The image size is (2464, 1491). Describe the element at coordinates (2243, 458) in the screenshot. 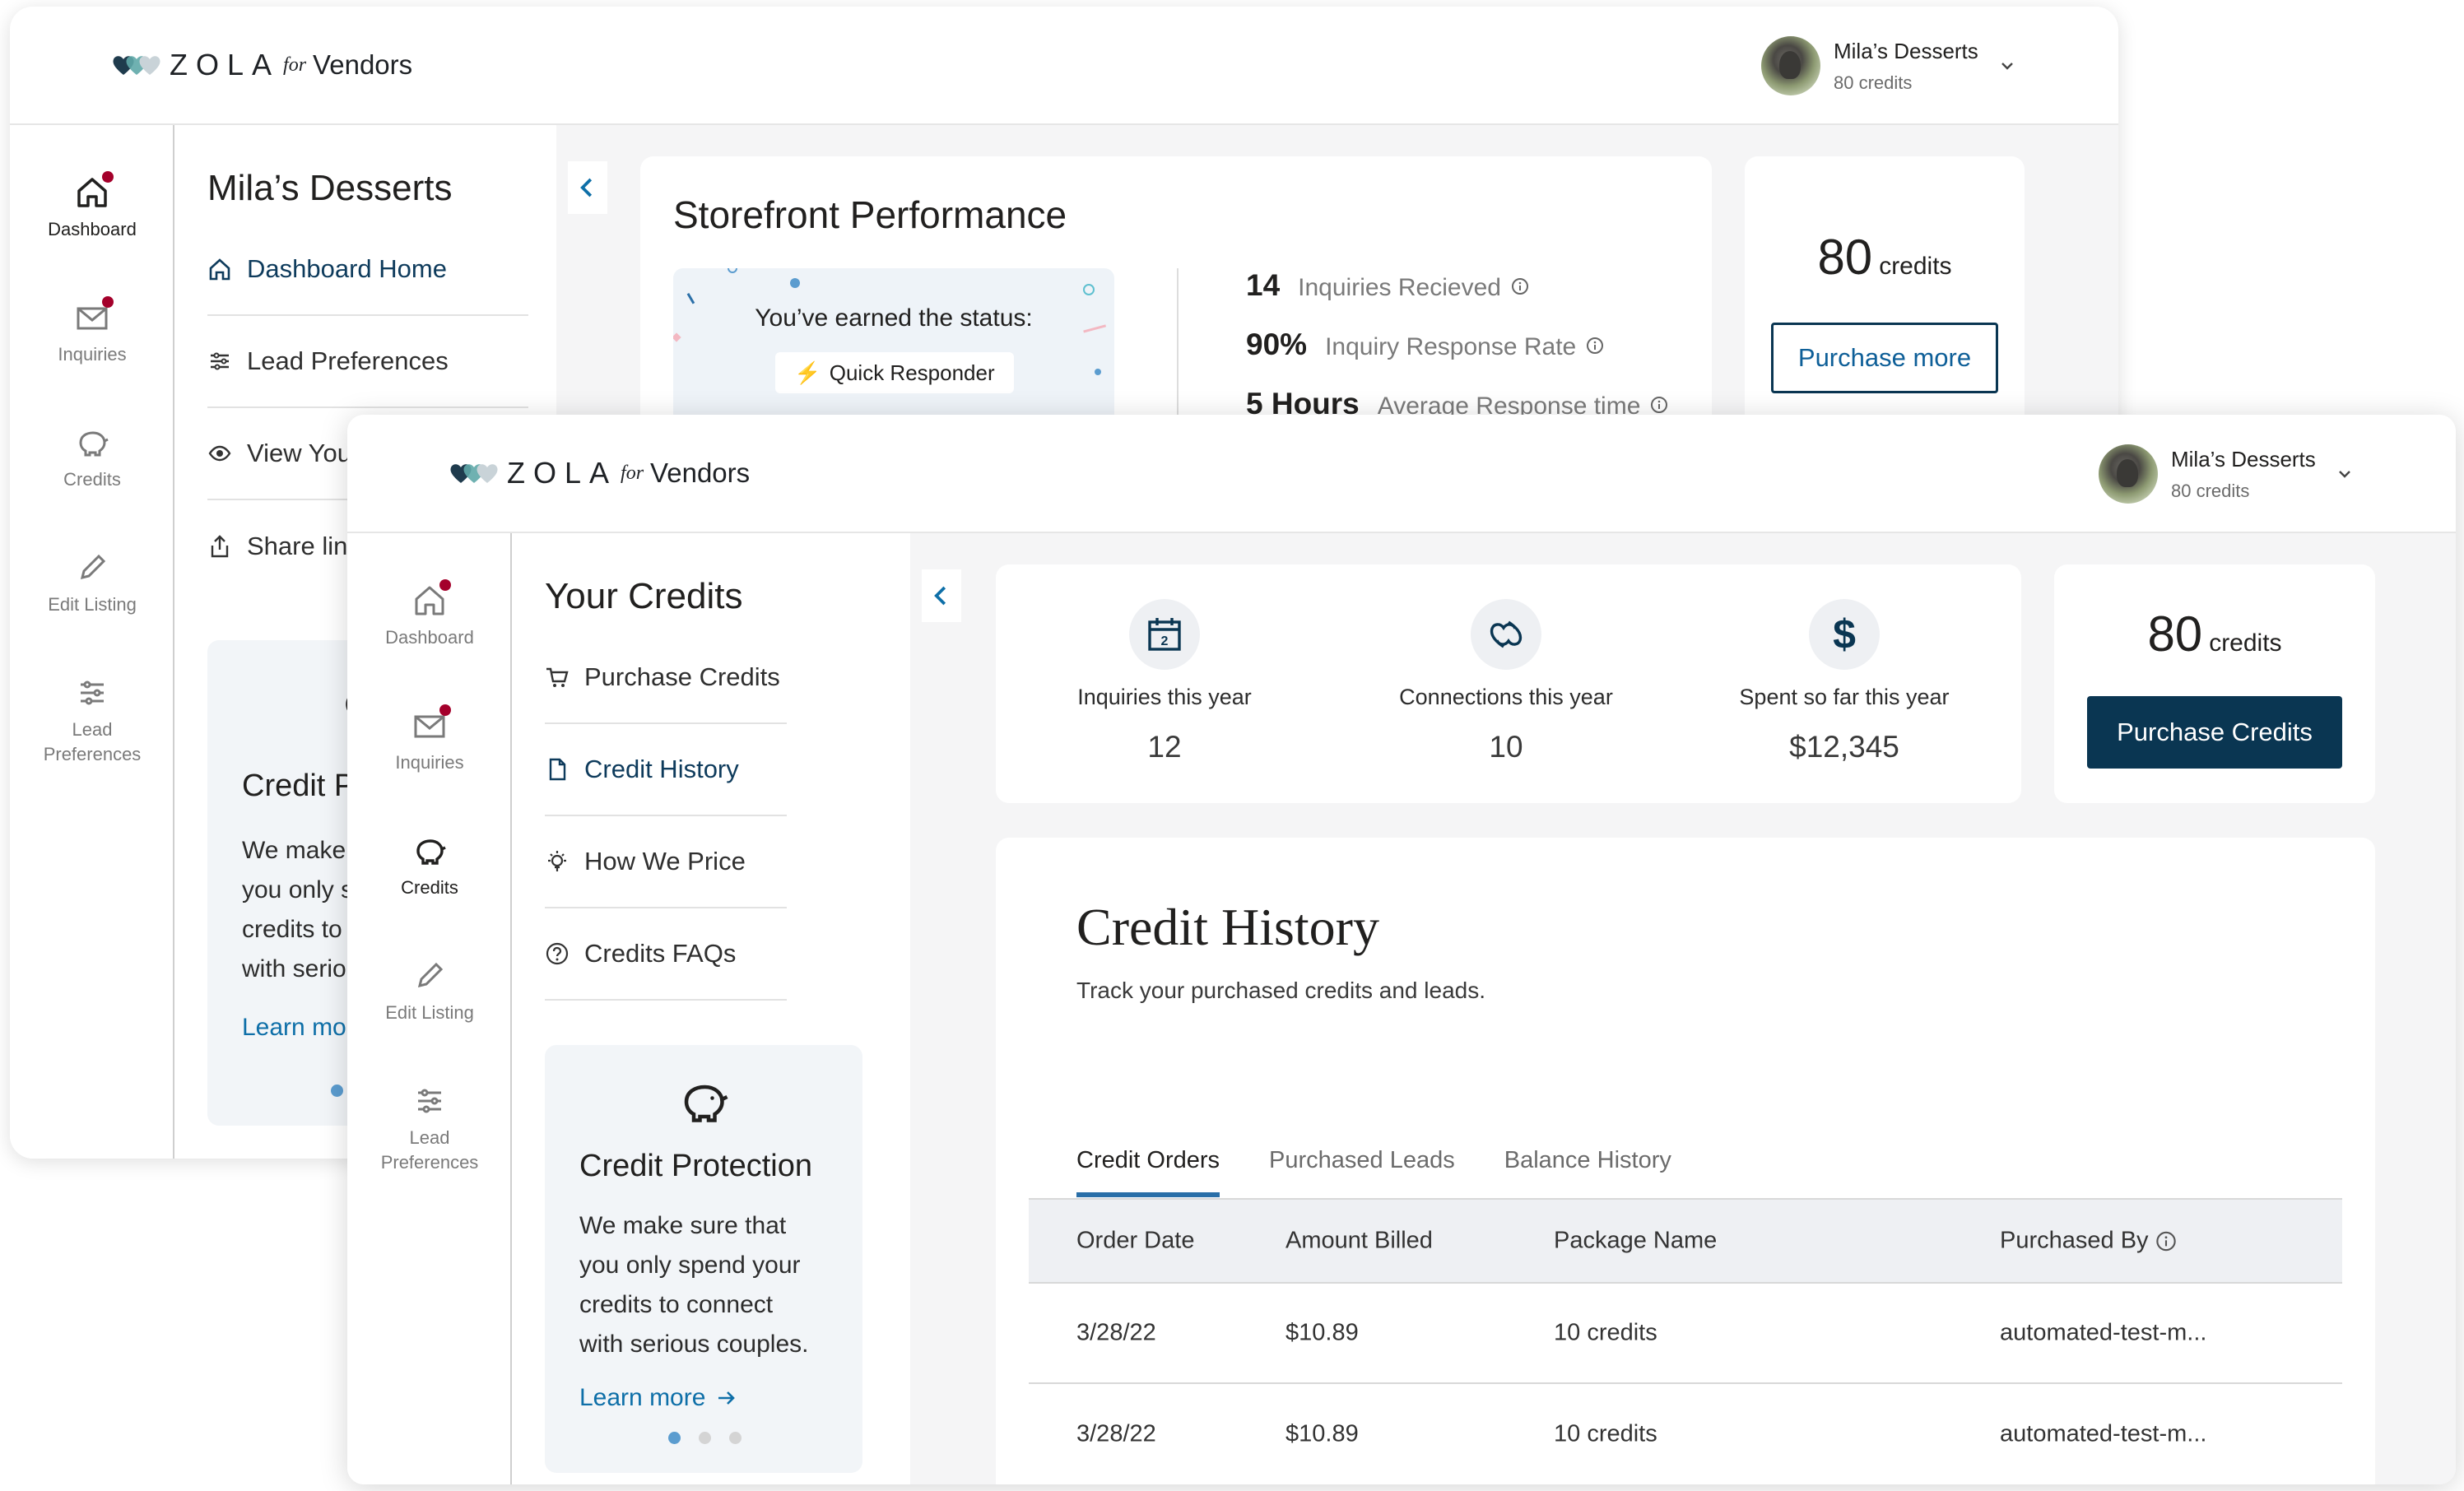

I see `account-name: Mila’s Desserts` at that location.